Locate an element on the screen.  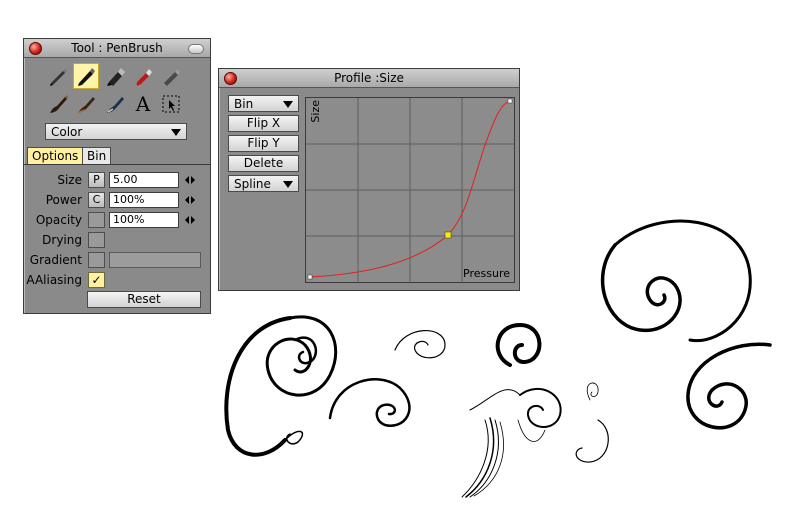
tab-bin: Bin is located at coordinates (97, 155).